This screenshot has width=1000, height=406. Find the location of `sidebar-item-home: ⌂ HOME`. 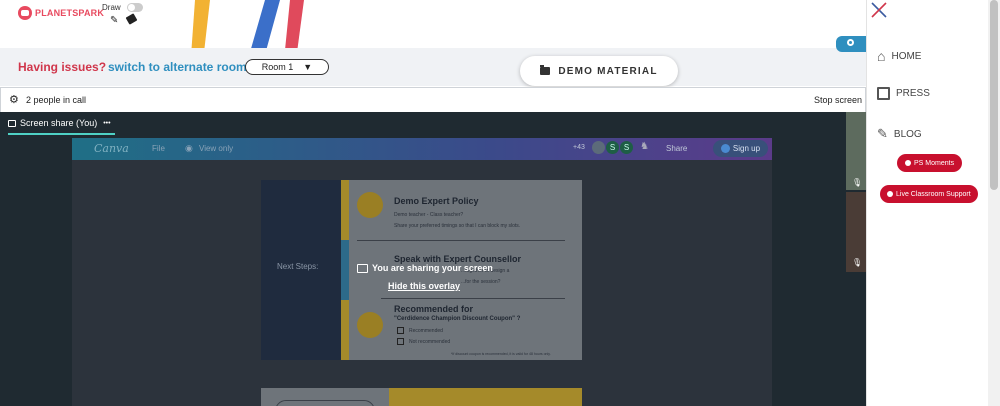

sidebar-item-home: ⌂ HOME is located at coordinates (899, 56).